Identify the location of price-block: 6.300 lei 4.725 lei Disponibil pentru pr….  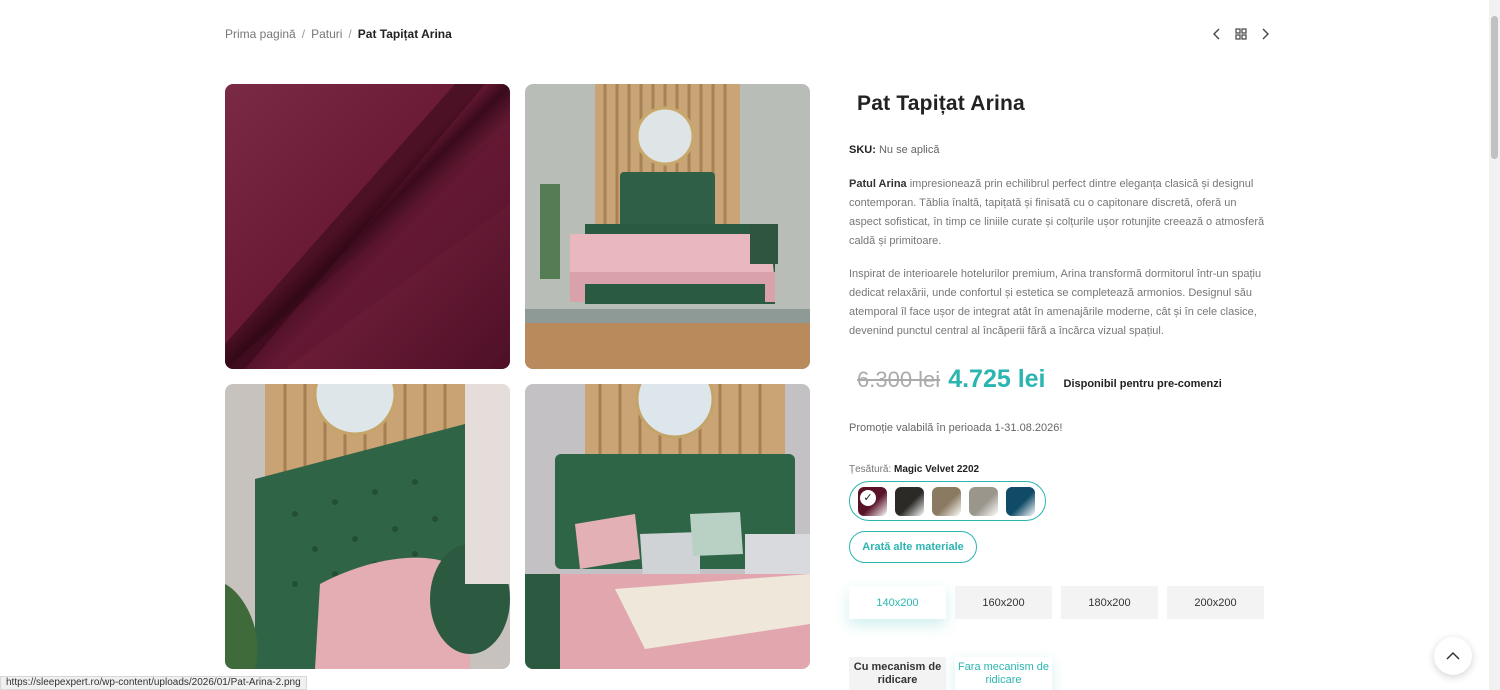
(1039, 379).